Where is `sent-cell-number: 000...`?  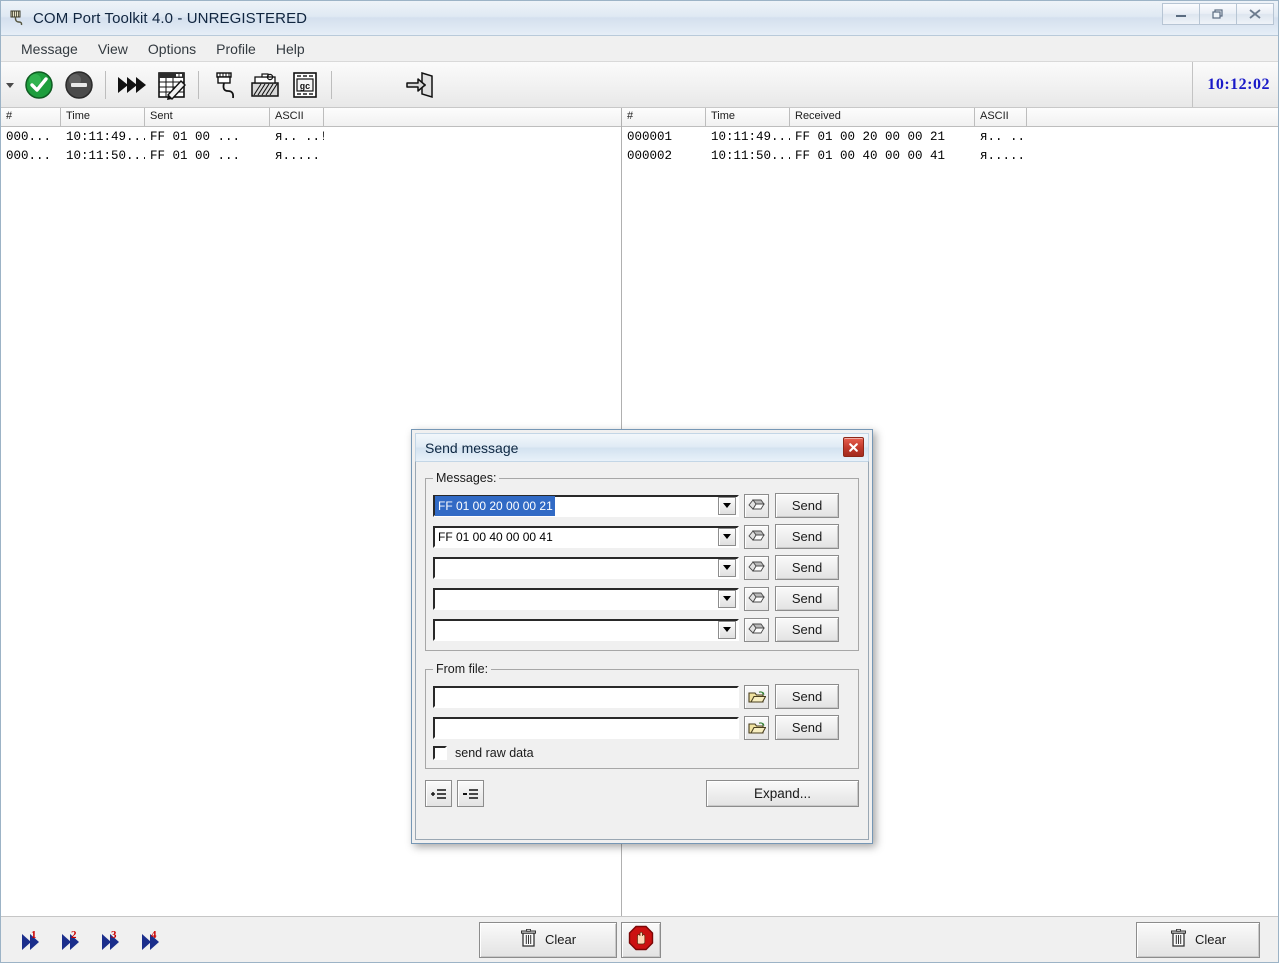
sent-cell-number: 000... is located at coordinates (29, 155).